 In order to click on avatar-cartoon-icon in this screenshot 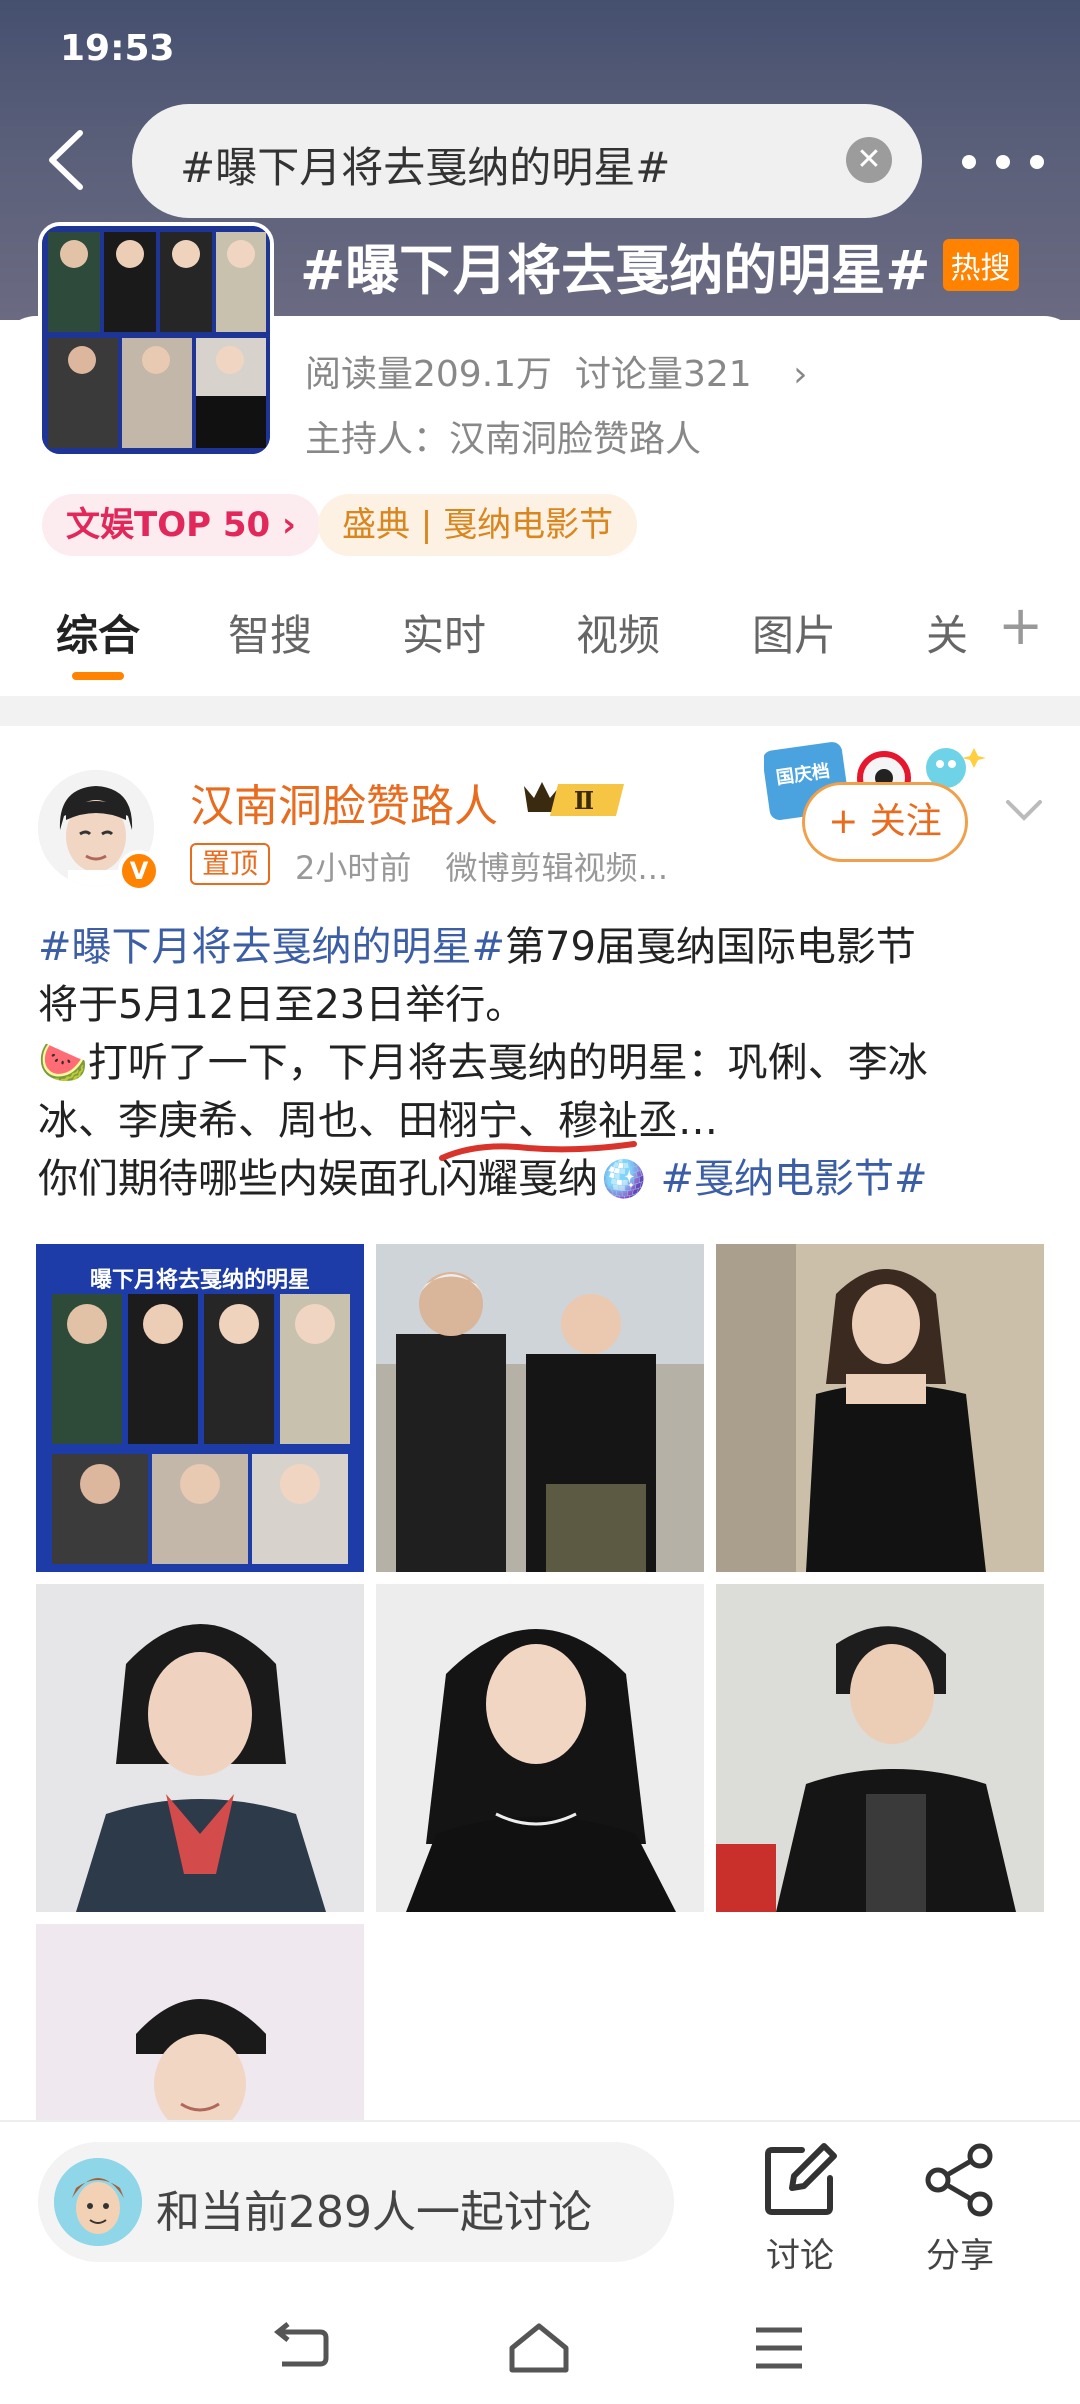, I will do `click(98, 2202)`.